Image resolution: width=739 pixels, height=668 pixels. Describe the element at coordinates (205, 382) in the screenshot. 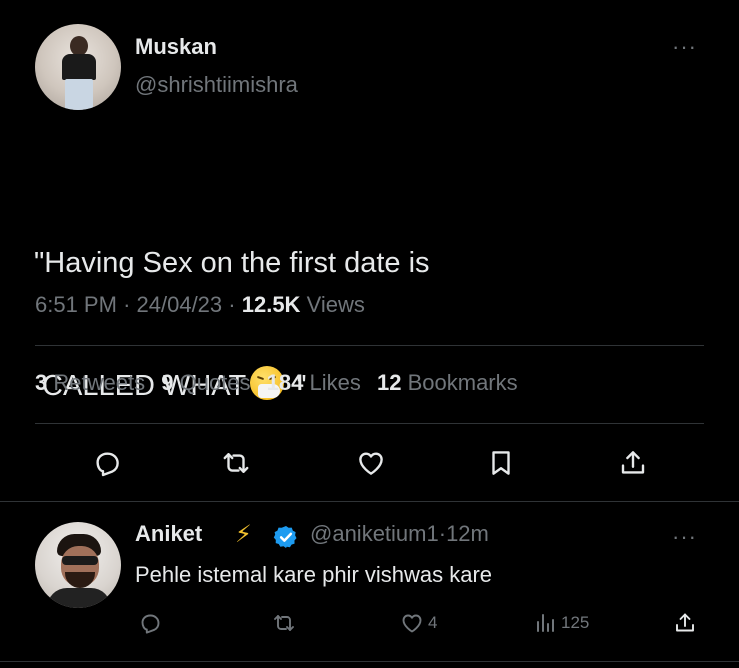

I see `quotes-stat: 9 Quotes` at that location.